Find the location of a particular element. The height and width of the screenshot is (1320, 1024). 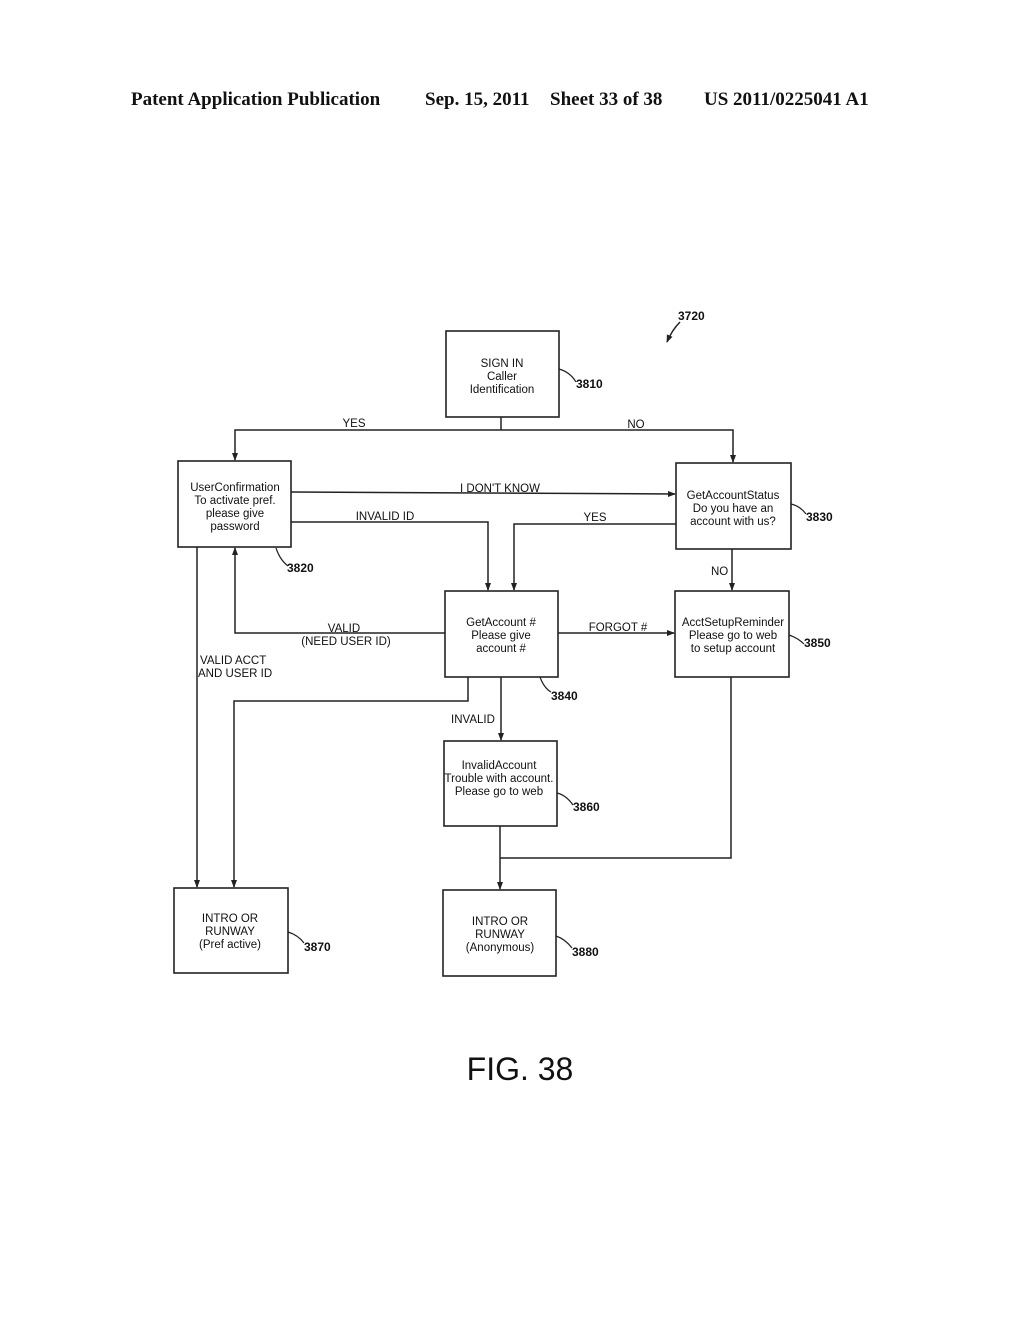

node-intro-anonymous-text: INTRO OR RUNWAY (Anonymous) is located at coordinates (500, 935).